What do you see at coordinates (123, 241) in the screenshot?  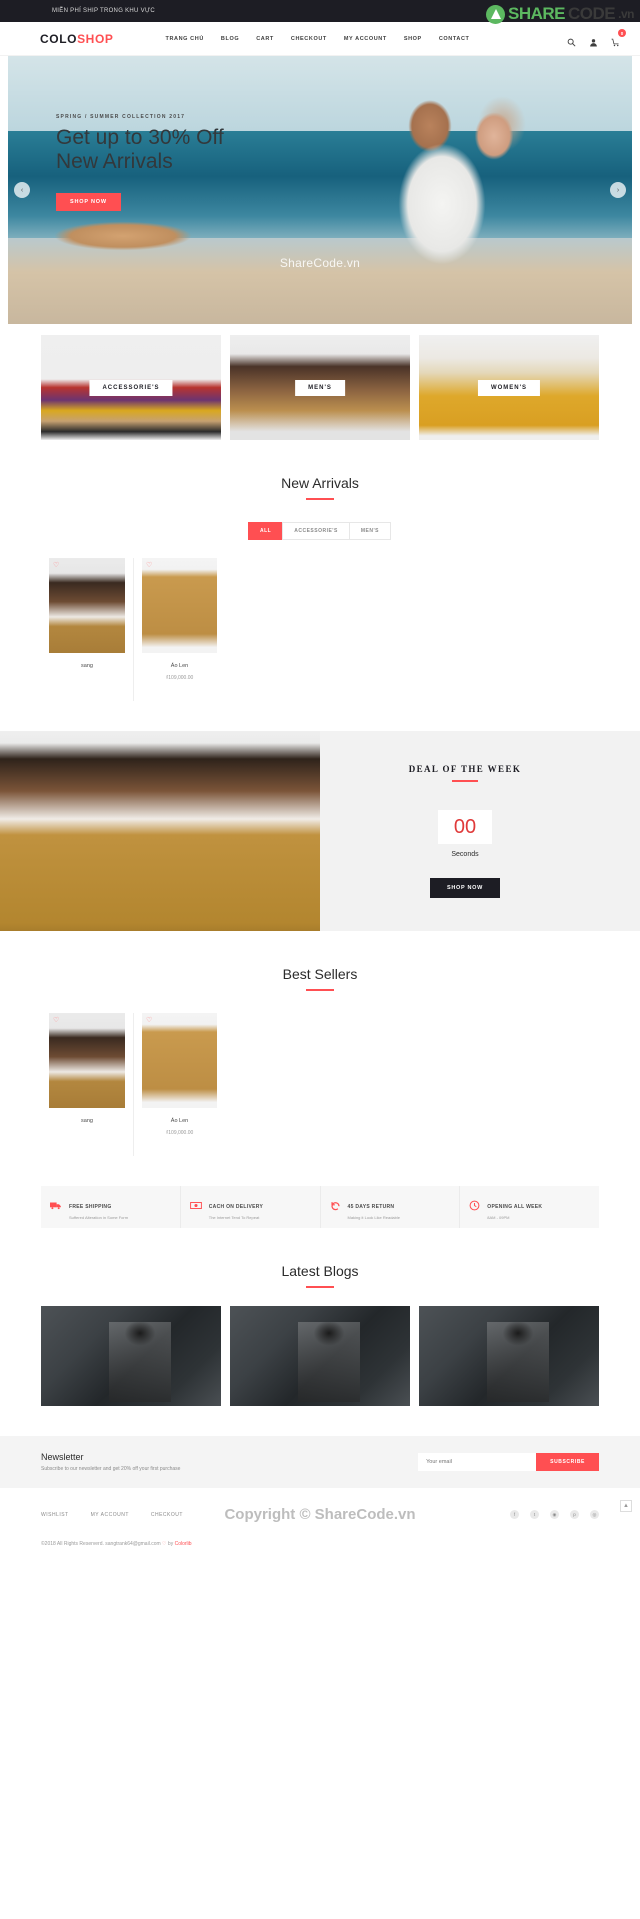 I see `hero-figure-legs` at bounding box center [123, 241].